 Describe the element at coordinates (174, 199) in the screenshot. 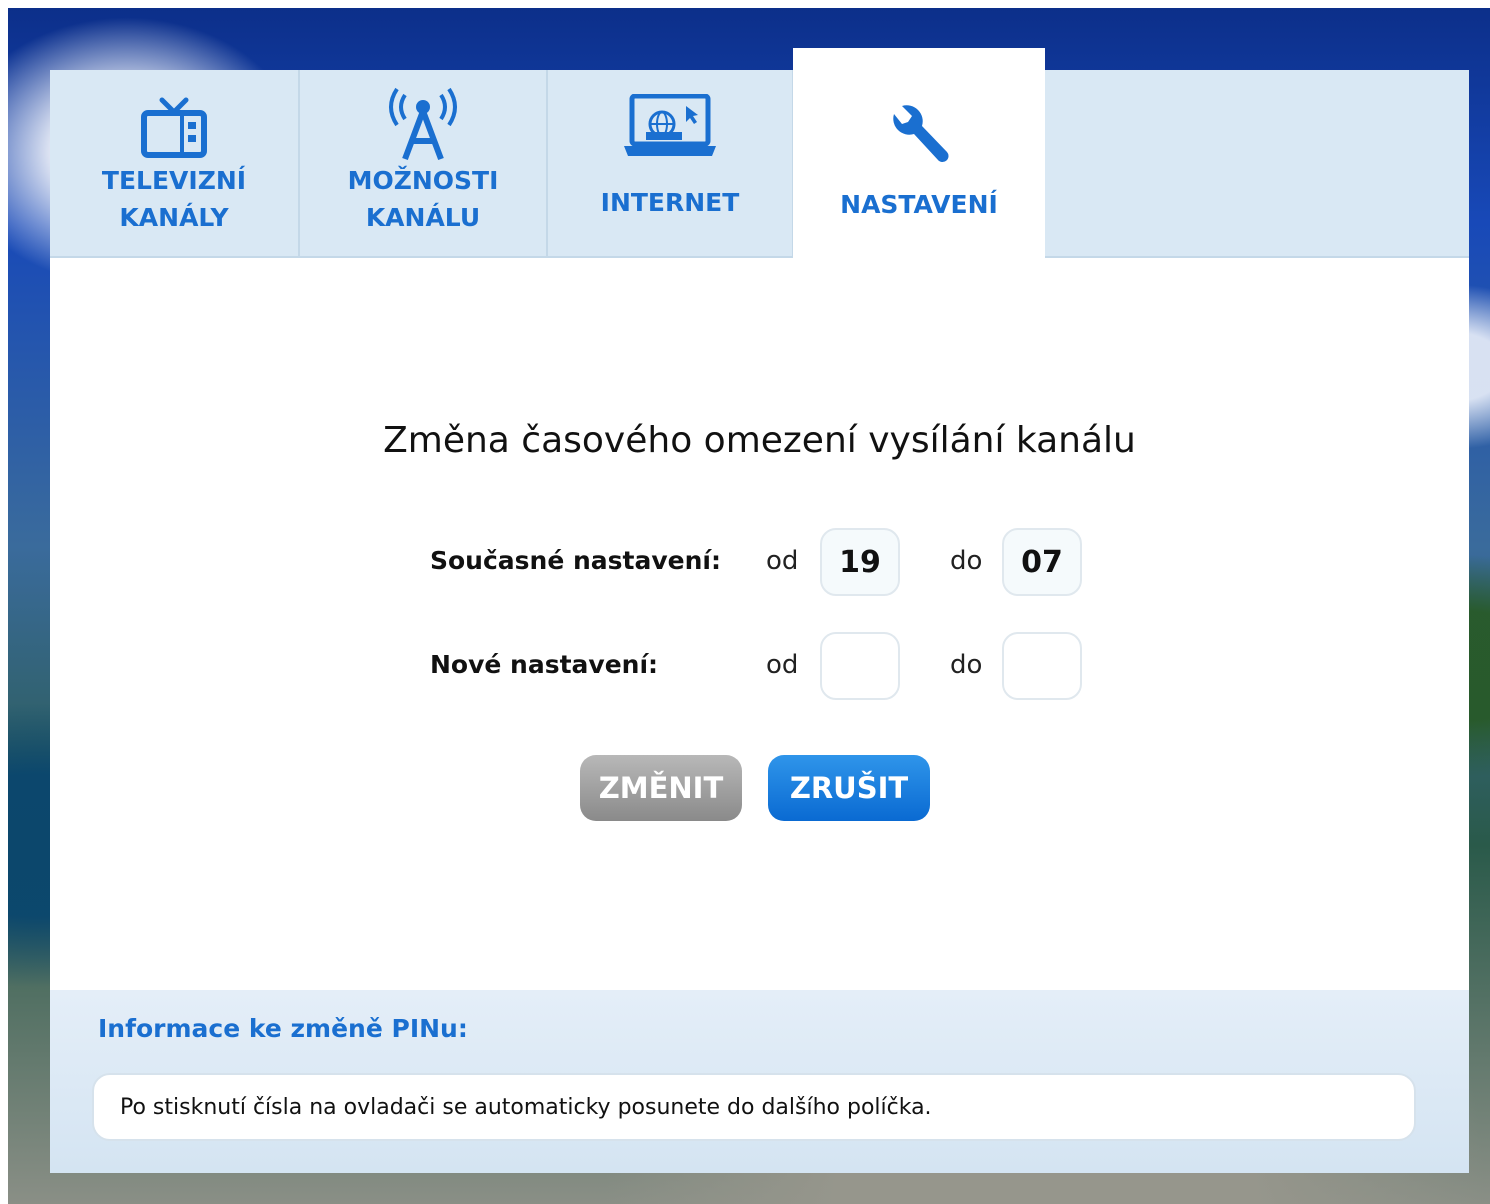

I see `tab-label: TELEVIZNÍ KANÁLY` at that location.